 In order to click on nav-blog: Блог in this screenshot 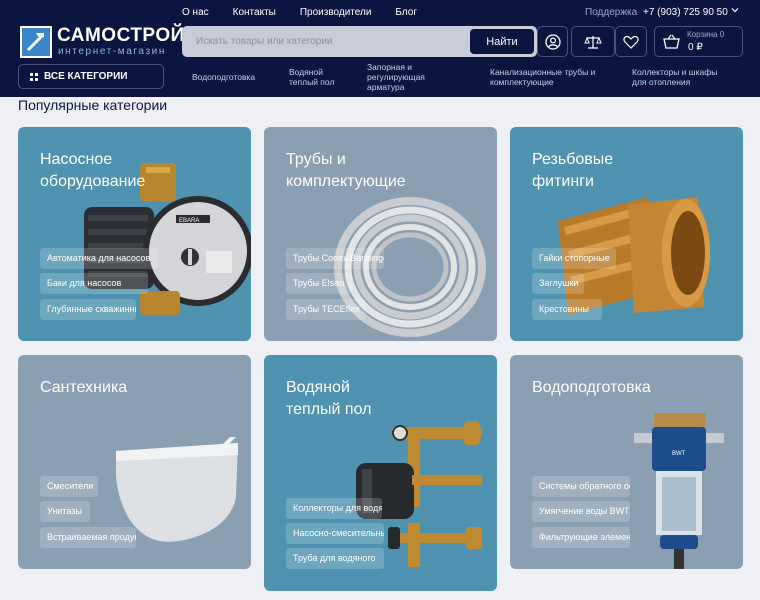, I will do `click(406, 13)`.